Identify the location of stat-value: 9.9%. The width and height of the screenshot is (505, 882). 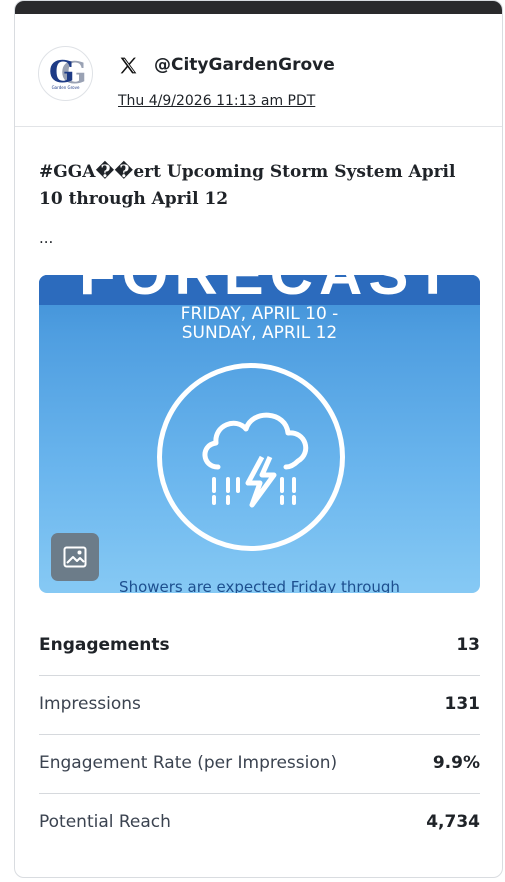
(456, 763).